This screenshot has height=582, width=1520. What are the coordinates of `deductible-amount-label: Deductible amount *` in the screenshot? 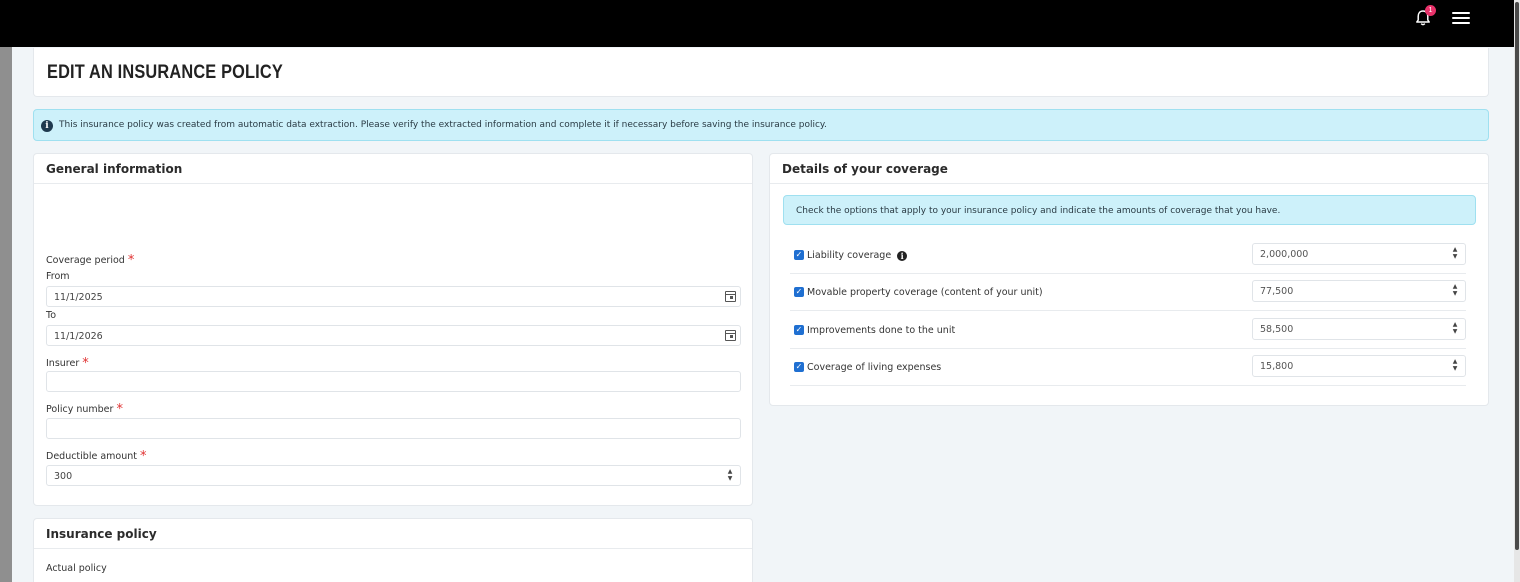 It's located at (96, 456).